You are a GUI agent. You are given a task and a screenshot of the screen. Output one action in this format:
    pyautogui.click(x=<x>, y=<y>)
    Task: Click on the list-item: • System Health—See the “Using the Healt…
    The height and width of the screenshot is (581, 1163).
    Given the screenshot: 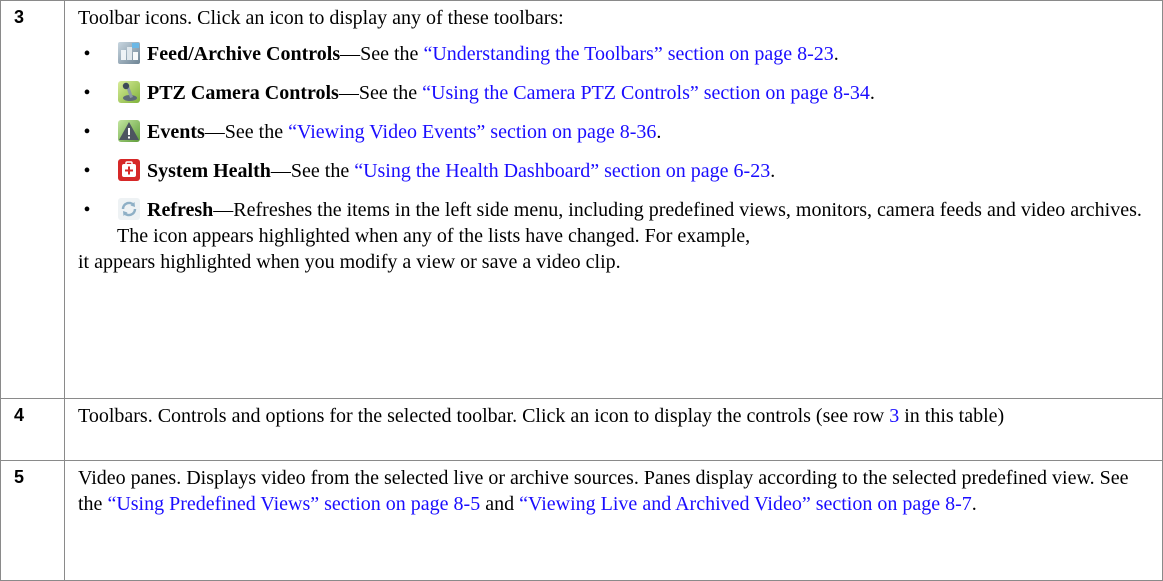 What is the action you would take?
    pyautogui.click(x=616, y=171)
    